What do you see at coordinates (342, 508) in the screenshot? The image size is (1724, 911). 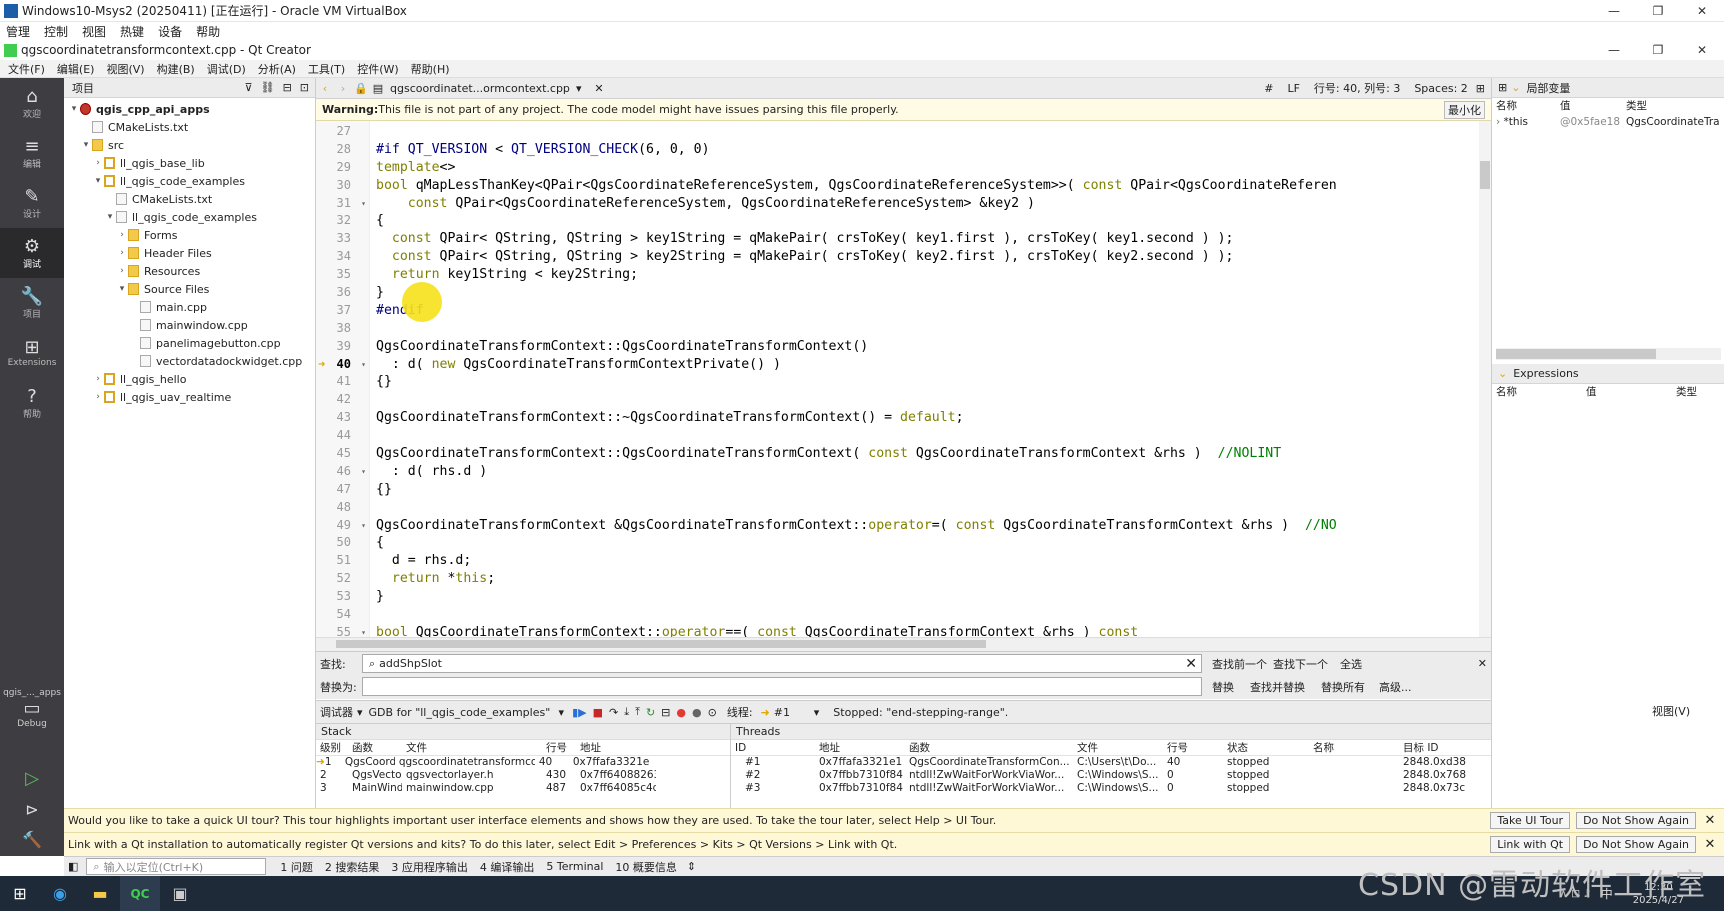 I see `line-number: 48` at bounding box center [342, 508].